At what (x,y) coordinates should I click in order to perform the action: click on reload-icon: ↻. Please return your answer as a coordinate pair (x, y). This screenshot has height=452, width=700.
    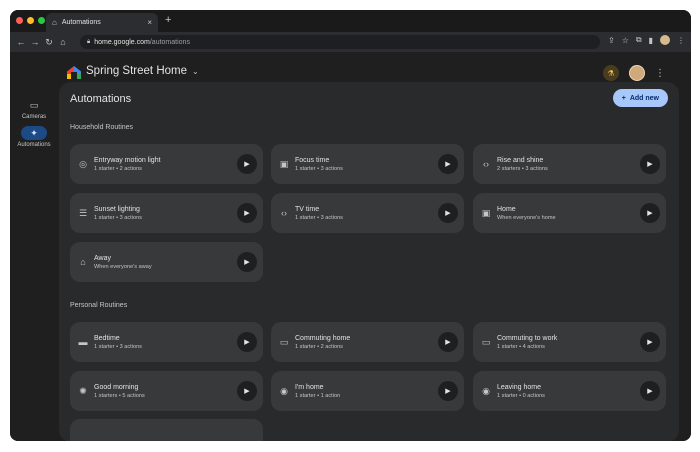
    Looking at the image, I should click on (49, 42).